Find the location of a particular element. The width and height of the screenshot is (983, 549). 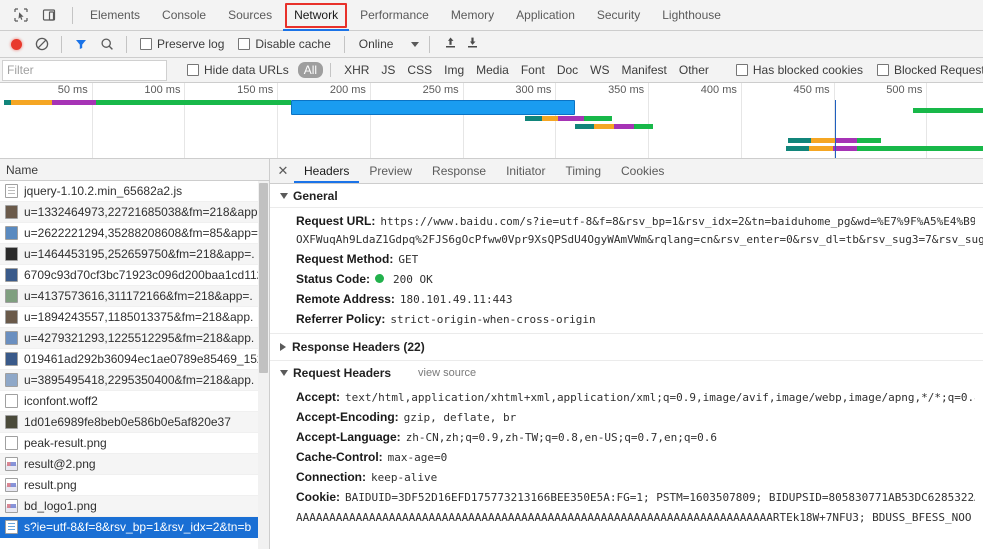

filter-type-doc: Doc is located at coordinates (567, 70).